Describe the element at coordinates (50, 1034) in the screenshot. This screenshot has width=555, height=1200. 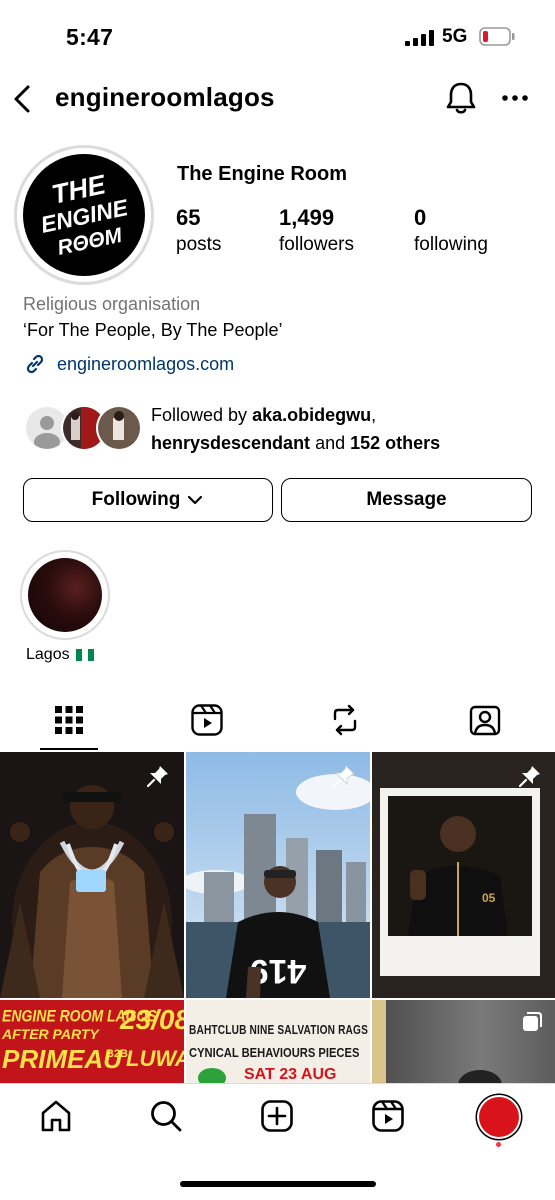
I see `poster-line: AFTER PARTY` at that location.